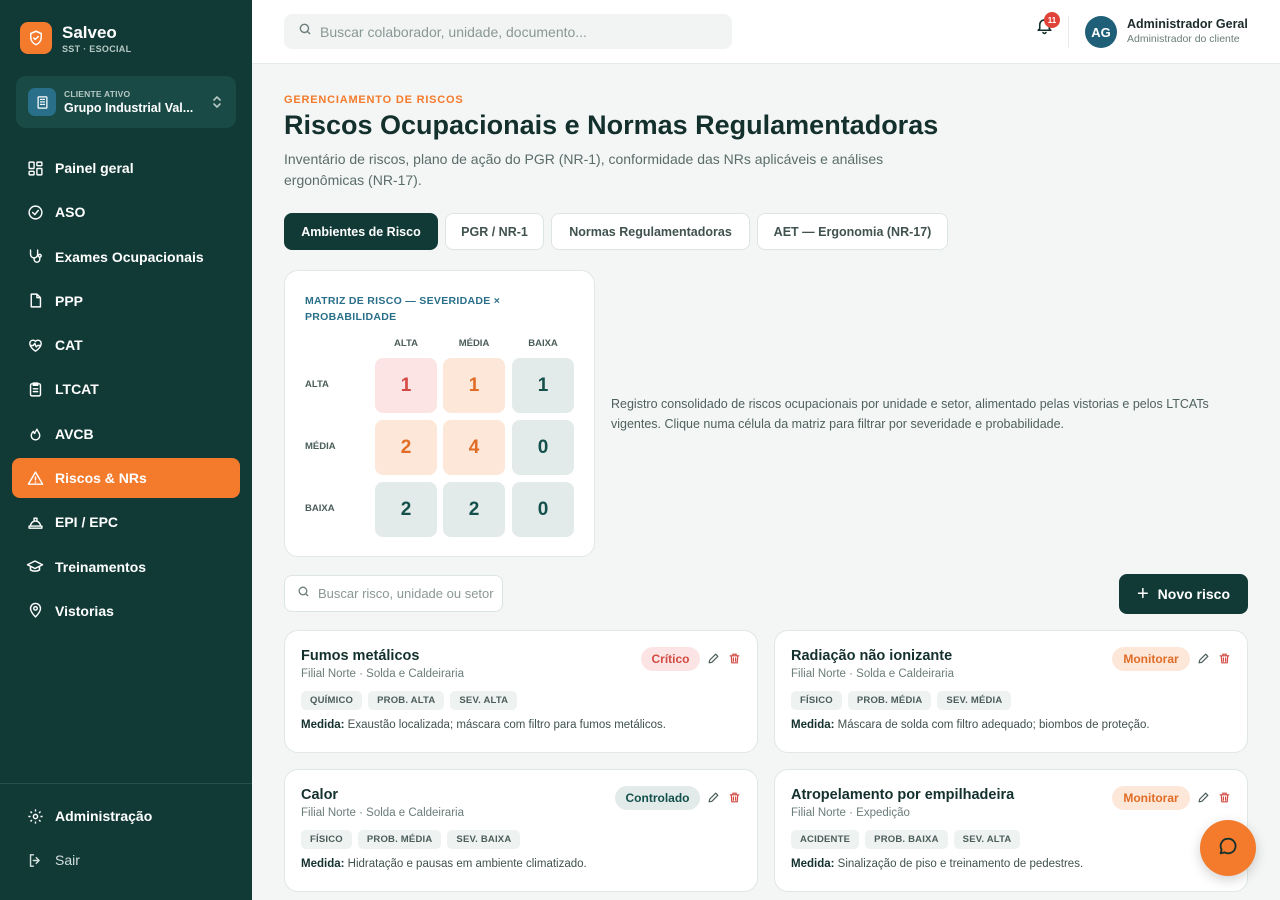  What do you see at coordinates (36, 38) in the screenshot?
I see `shield-logo-icon` at bounding box center [36, 38].